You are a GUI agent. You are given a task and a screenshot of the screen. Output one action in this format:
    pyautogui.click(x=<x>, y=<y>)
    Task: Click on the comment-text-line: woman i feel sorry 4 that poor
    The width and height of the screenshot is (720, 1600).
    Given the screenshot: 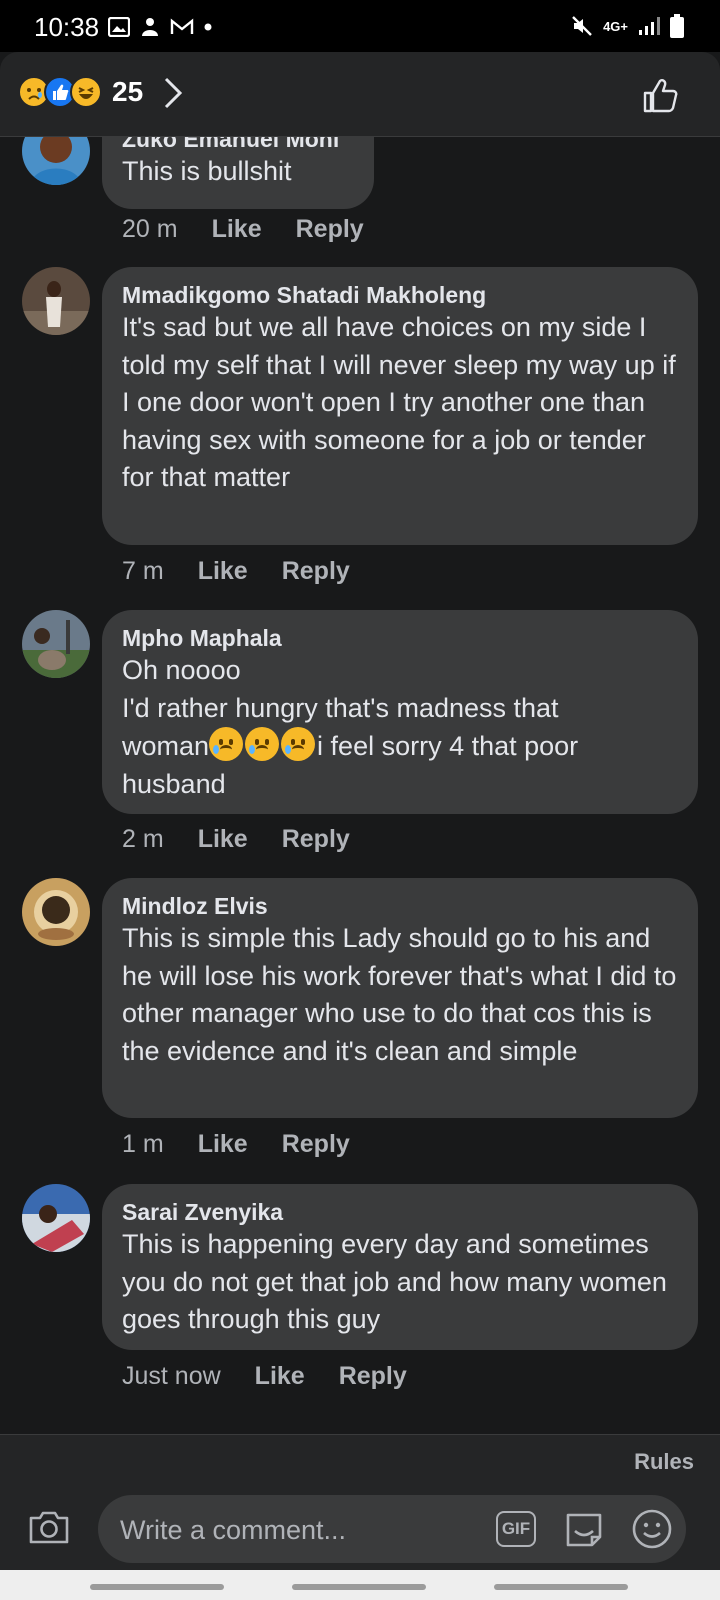 What is the action you would take?
    pyautogui.click(x=400, y=746)
    